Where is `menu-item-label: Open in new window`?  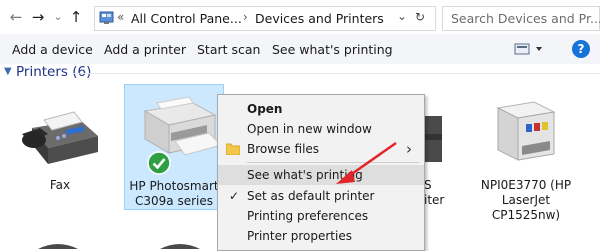 menu-item-label: Open in new window is located at coordinates (309, 129).